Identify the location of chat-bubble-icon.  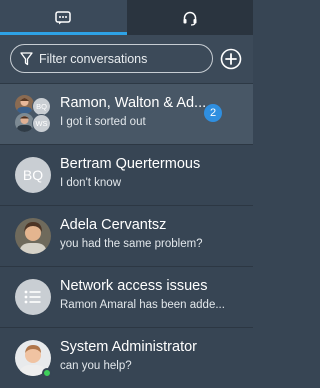
(63, 17).